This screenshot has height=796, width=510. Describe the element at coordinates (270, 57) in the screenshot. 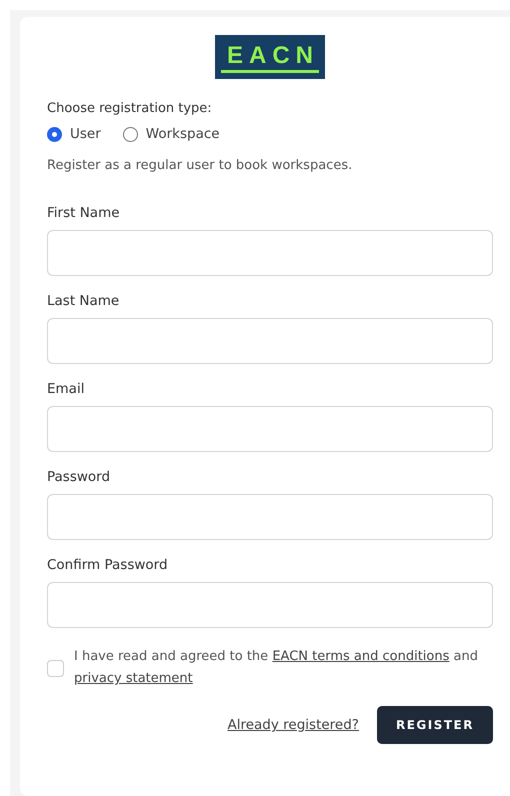

I see `logo: EACN` at that location.